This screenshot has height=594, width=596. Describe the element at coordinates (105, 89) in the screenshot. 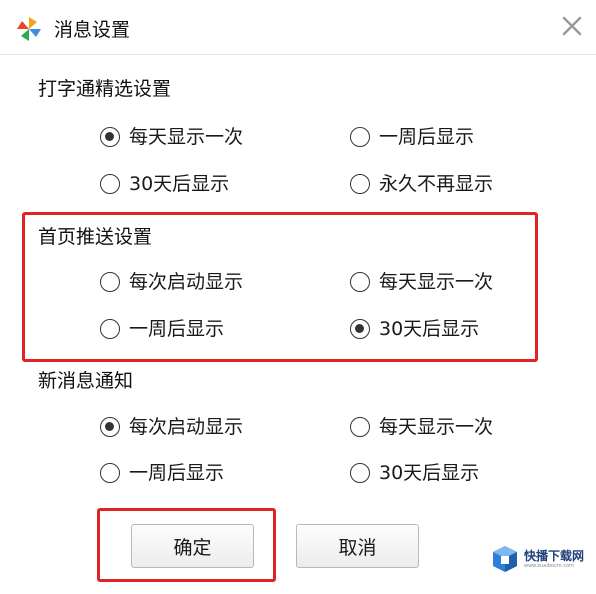

I see `section-title-dazitong: 打字通精选设置` at that location.